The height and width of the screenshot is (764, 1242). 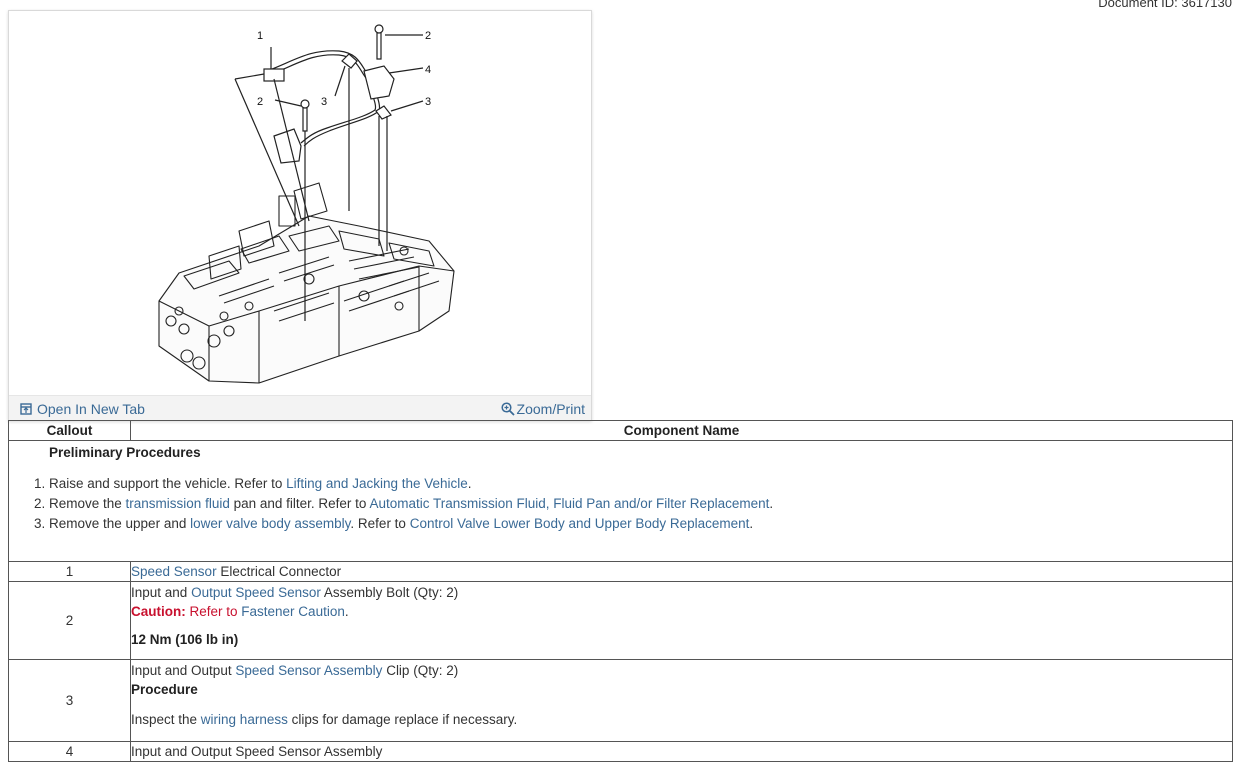 What do you see at coordinates (420, 670) in the screenshot?
I see `row-3-text-b: Clip (Qty: 2)` at bounding box center [420, 670].